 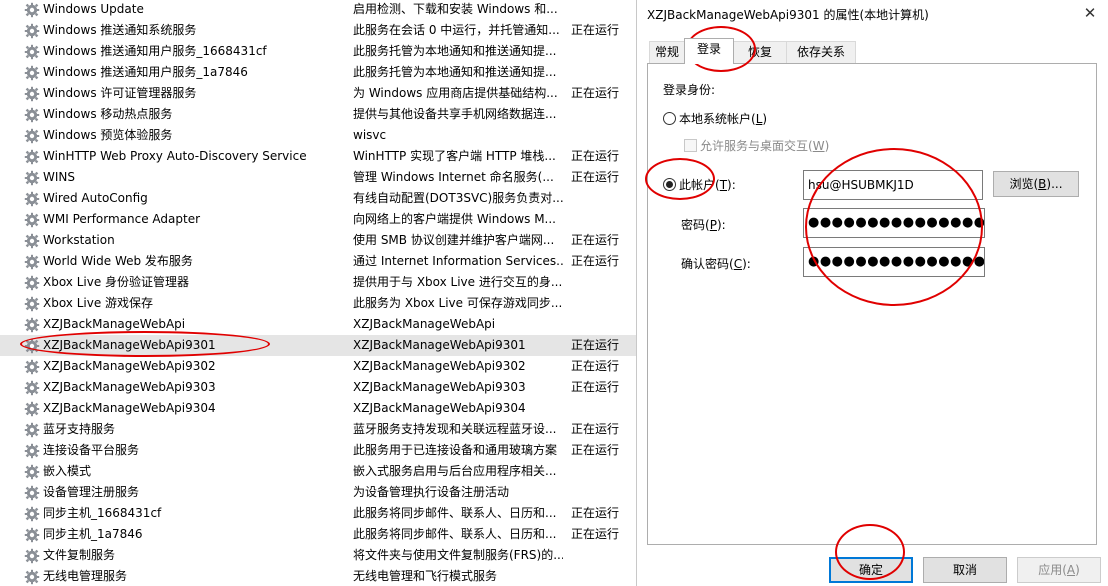 What do you see at coordinates (79, 555) in the screenshot?
I see `service-name: 文件复制服务` at bounding box center [79, 555].